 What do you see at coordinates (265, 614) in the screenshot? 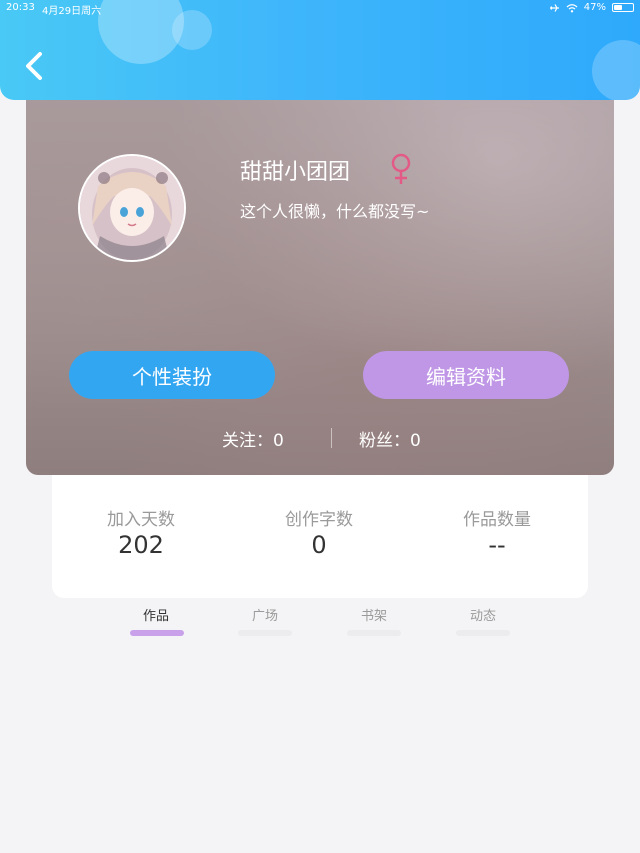
I see `tab-square: 广场` at bounding box center [265, 614].